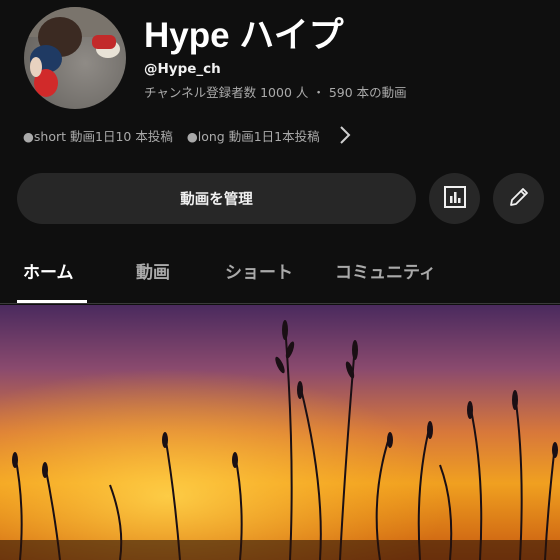 The image size is (560, 560). I want to click on pencil-icon, so click(519, 199).